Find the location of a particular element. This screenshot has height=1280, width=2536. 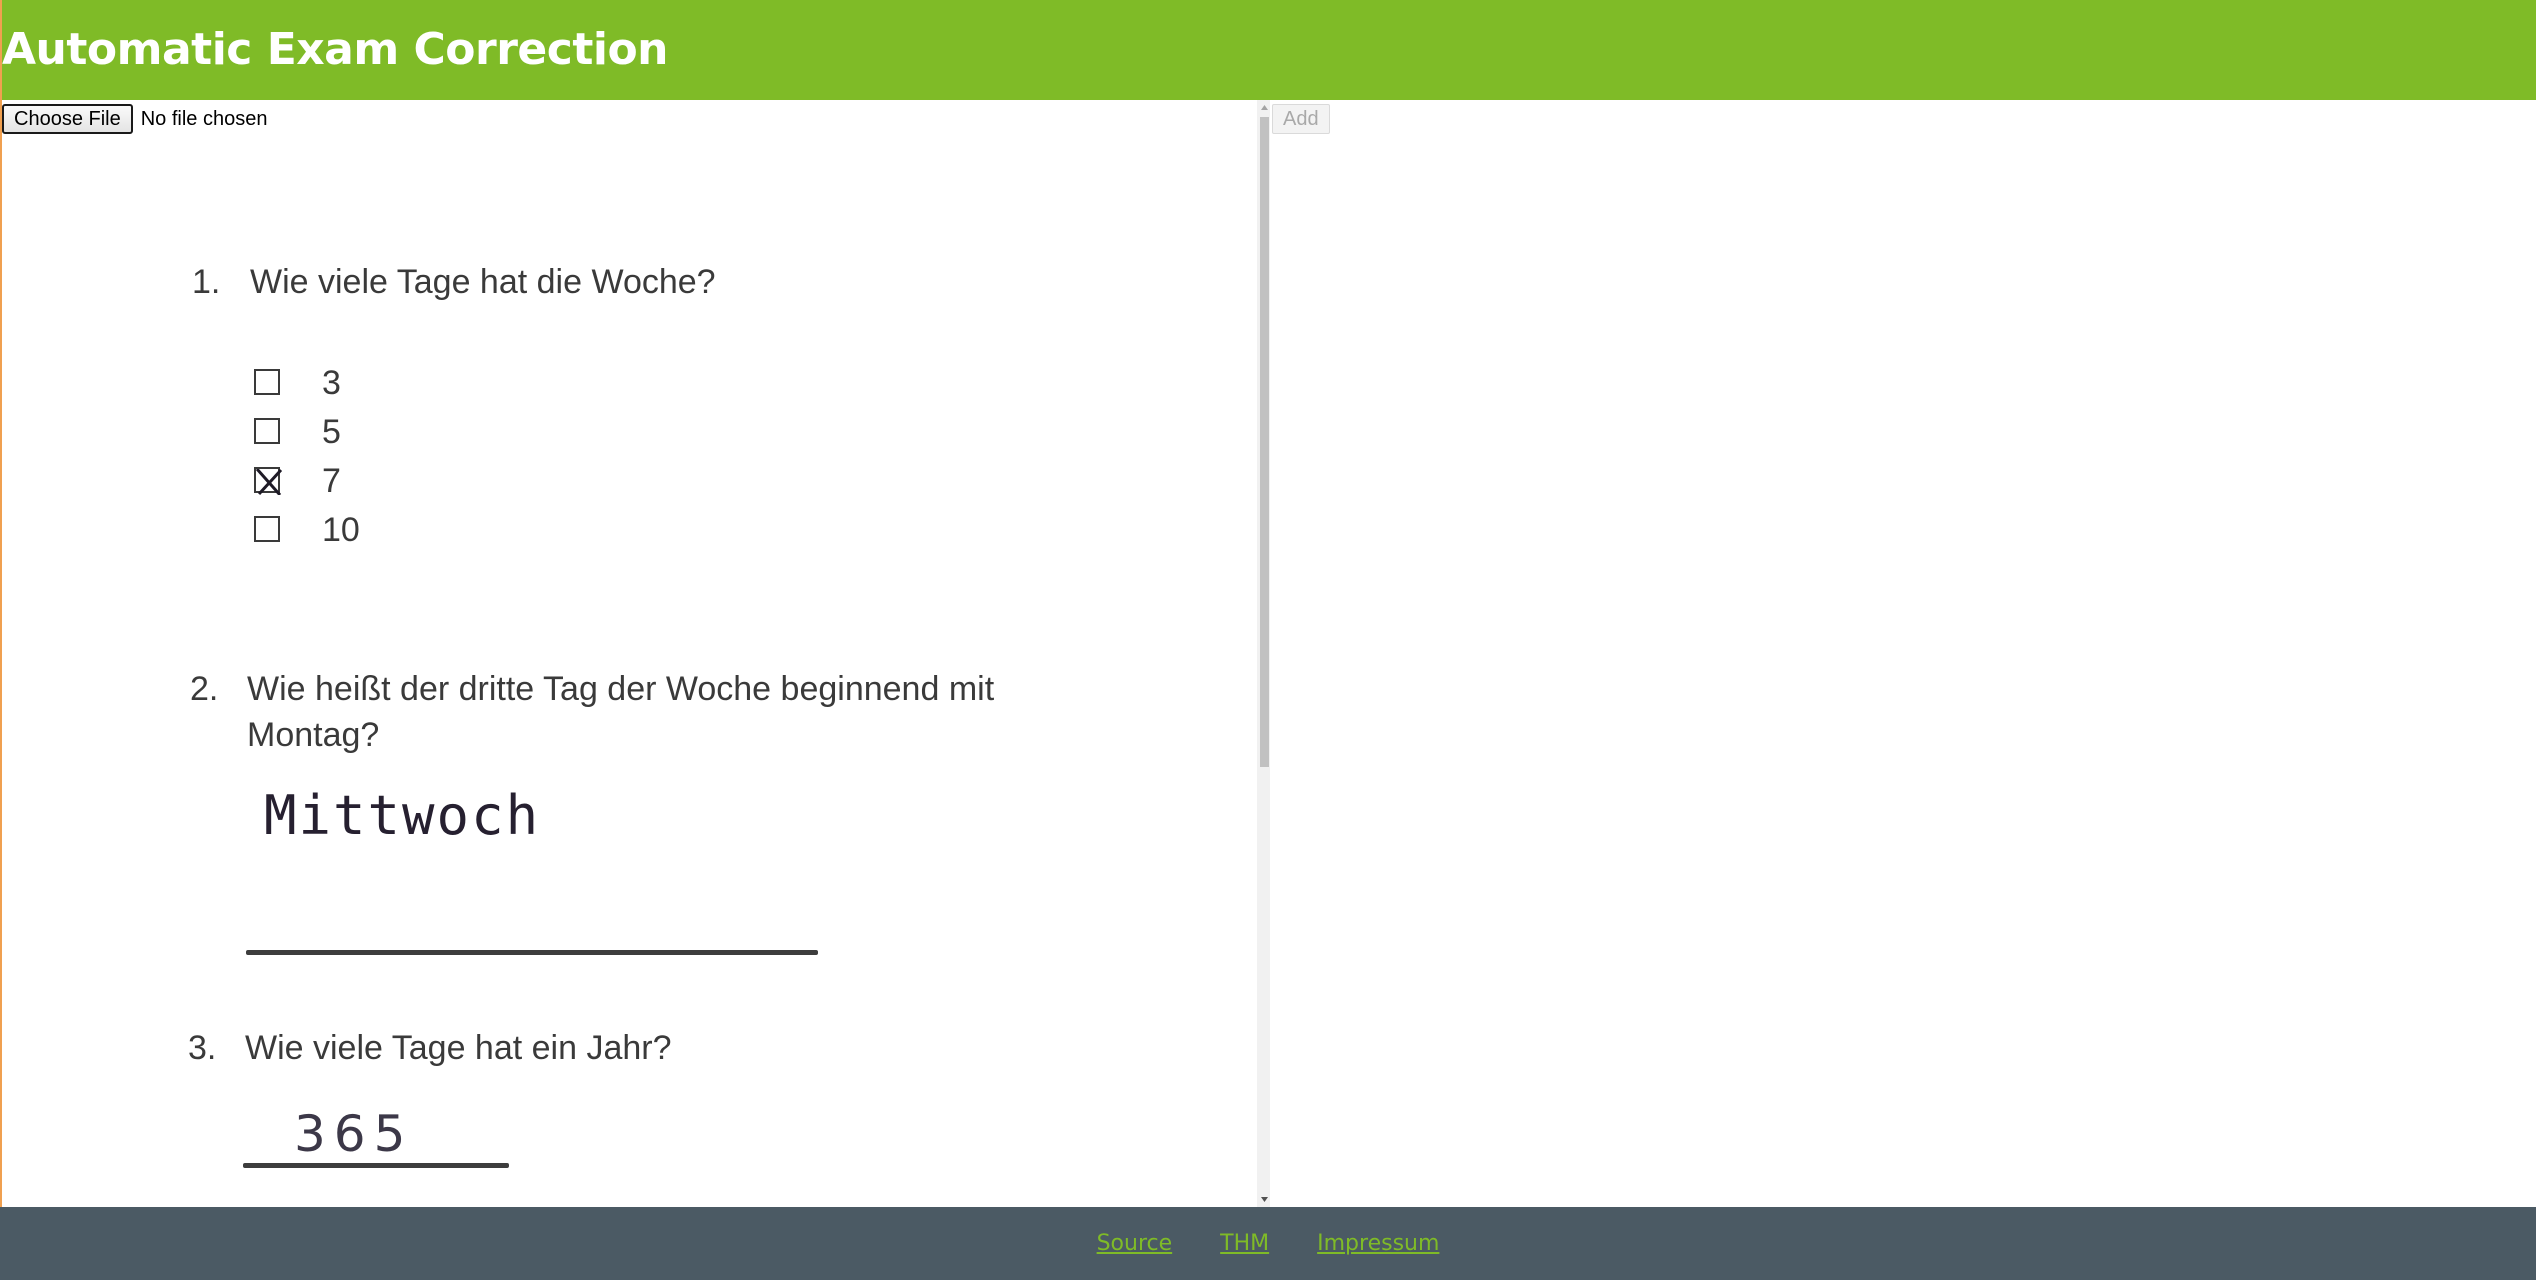

cross-mark-icon is located at coordinates (269, 482).